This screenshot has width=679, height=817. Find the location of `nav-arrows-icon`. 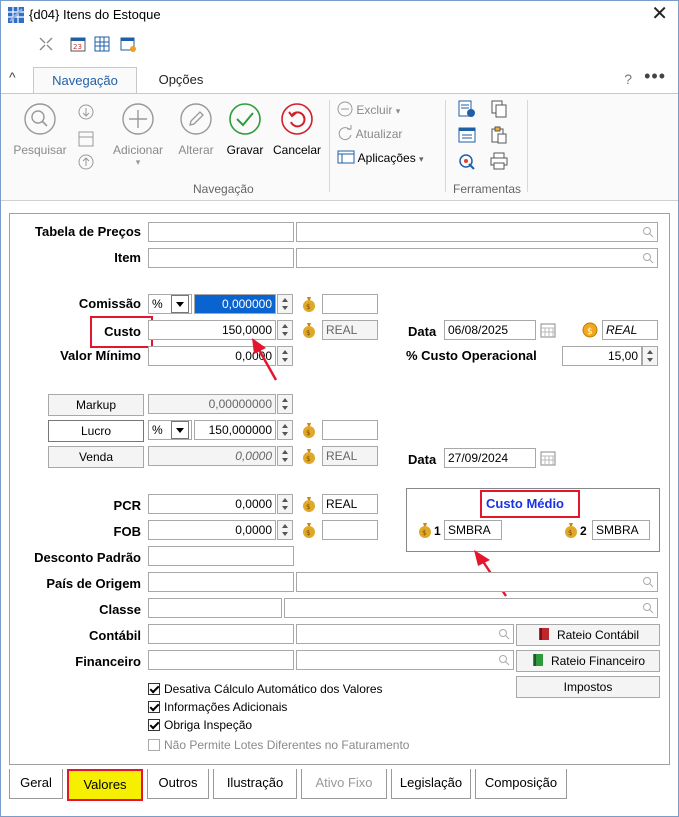

nav-arrows-icon is located at coordinates (86, 142).